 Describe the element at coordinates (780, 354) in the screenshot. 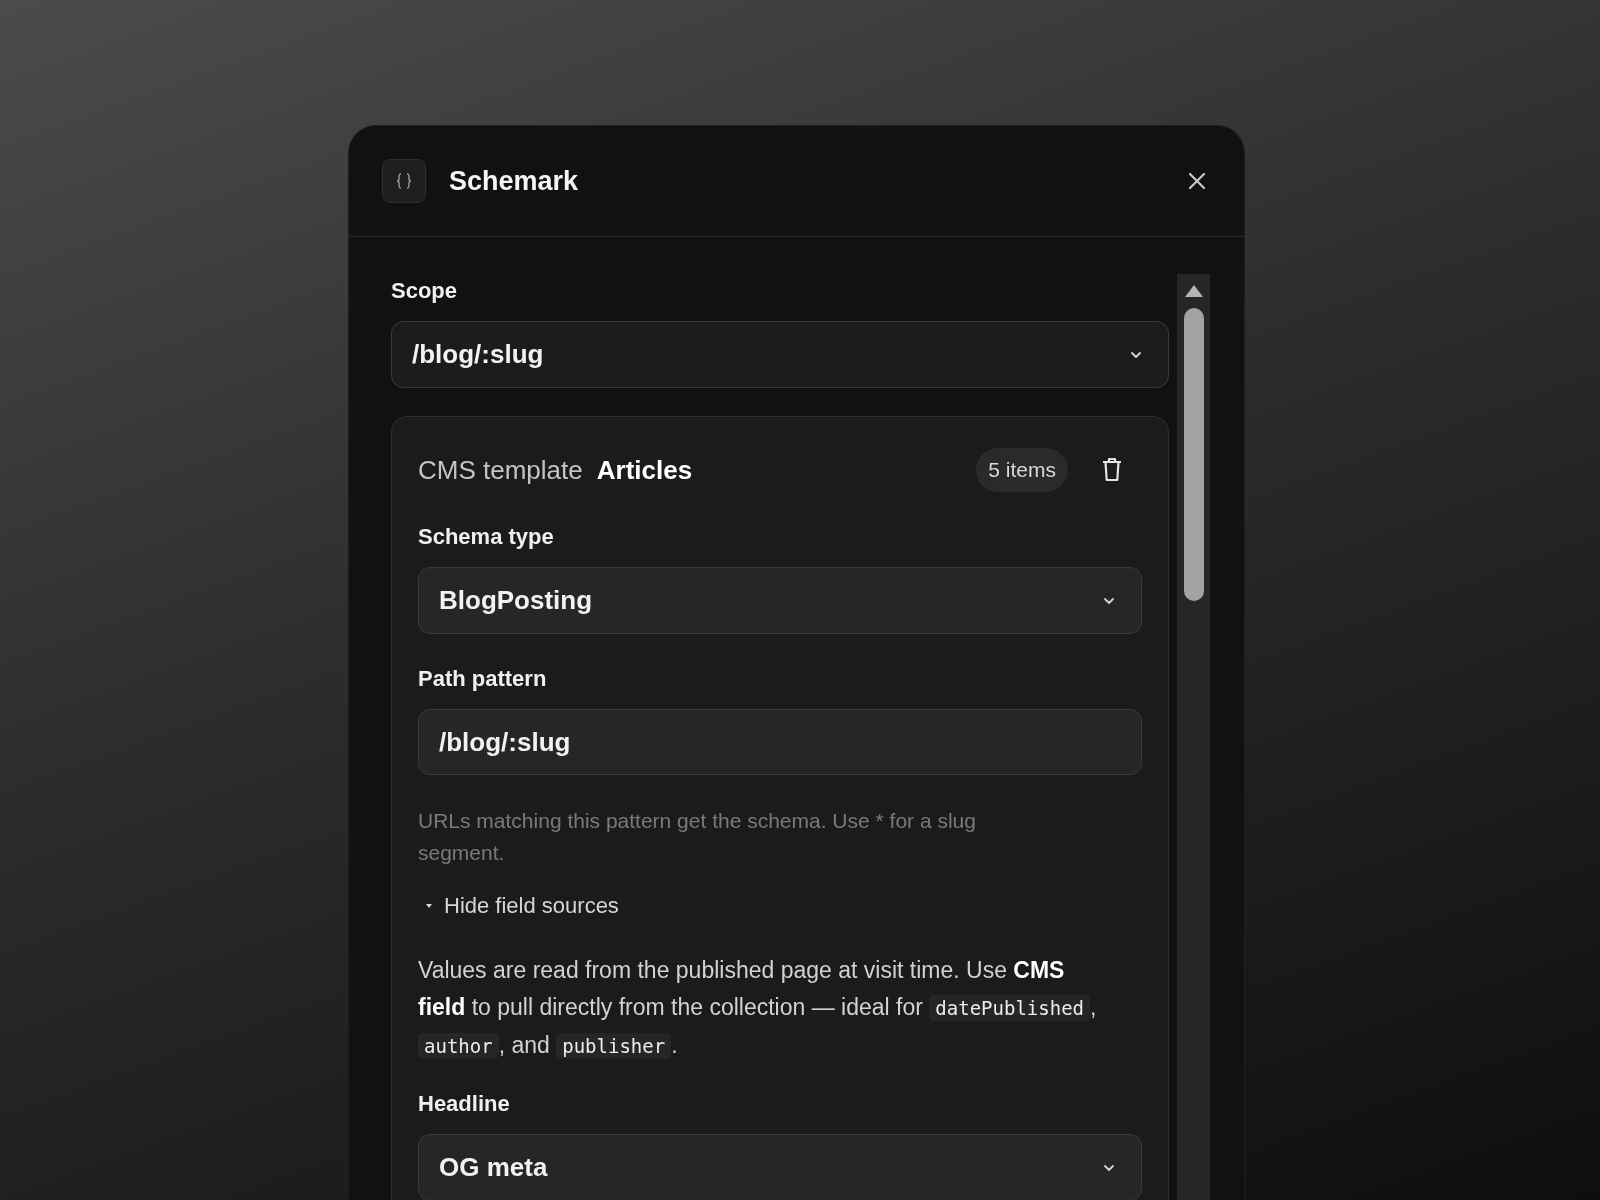

I see `scope-select: /blog/:slug` at that location.